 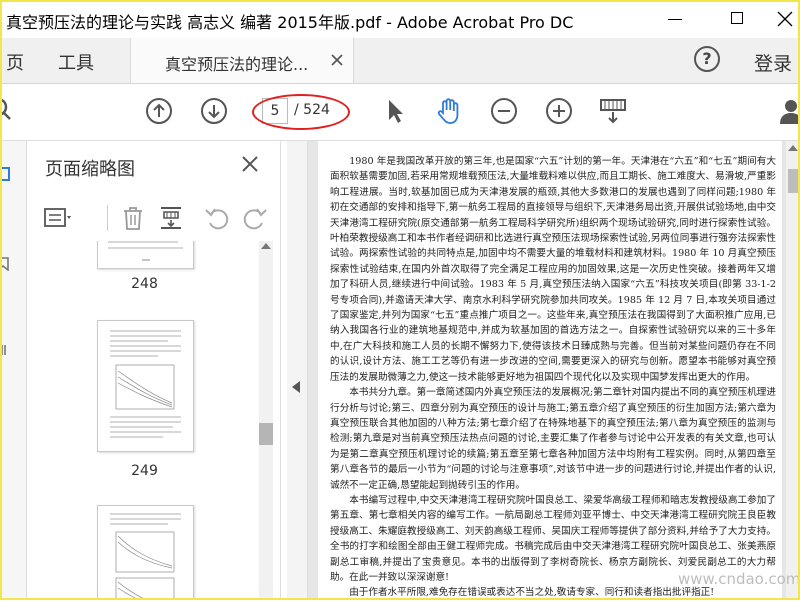 I want to click on account-icon, so click(x=788, y=111).